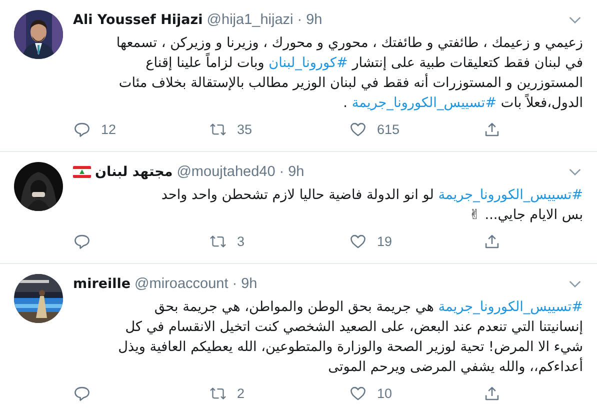 This screenshot has width=597, height=410. Describe the element at coordinates (181, 284) in the screenshot. I see `user-handle: @miroaccount` at that location.